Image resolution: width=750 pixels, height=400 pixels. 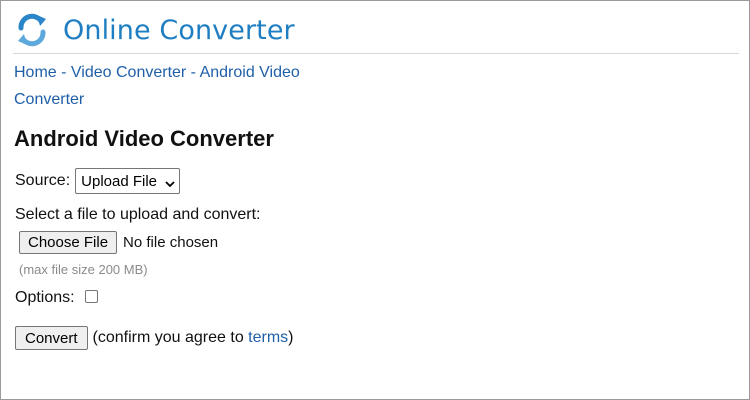 I want to click on sync-arrows-icon, so click(x=32, y=30).